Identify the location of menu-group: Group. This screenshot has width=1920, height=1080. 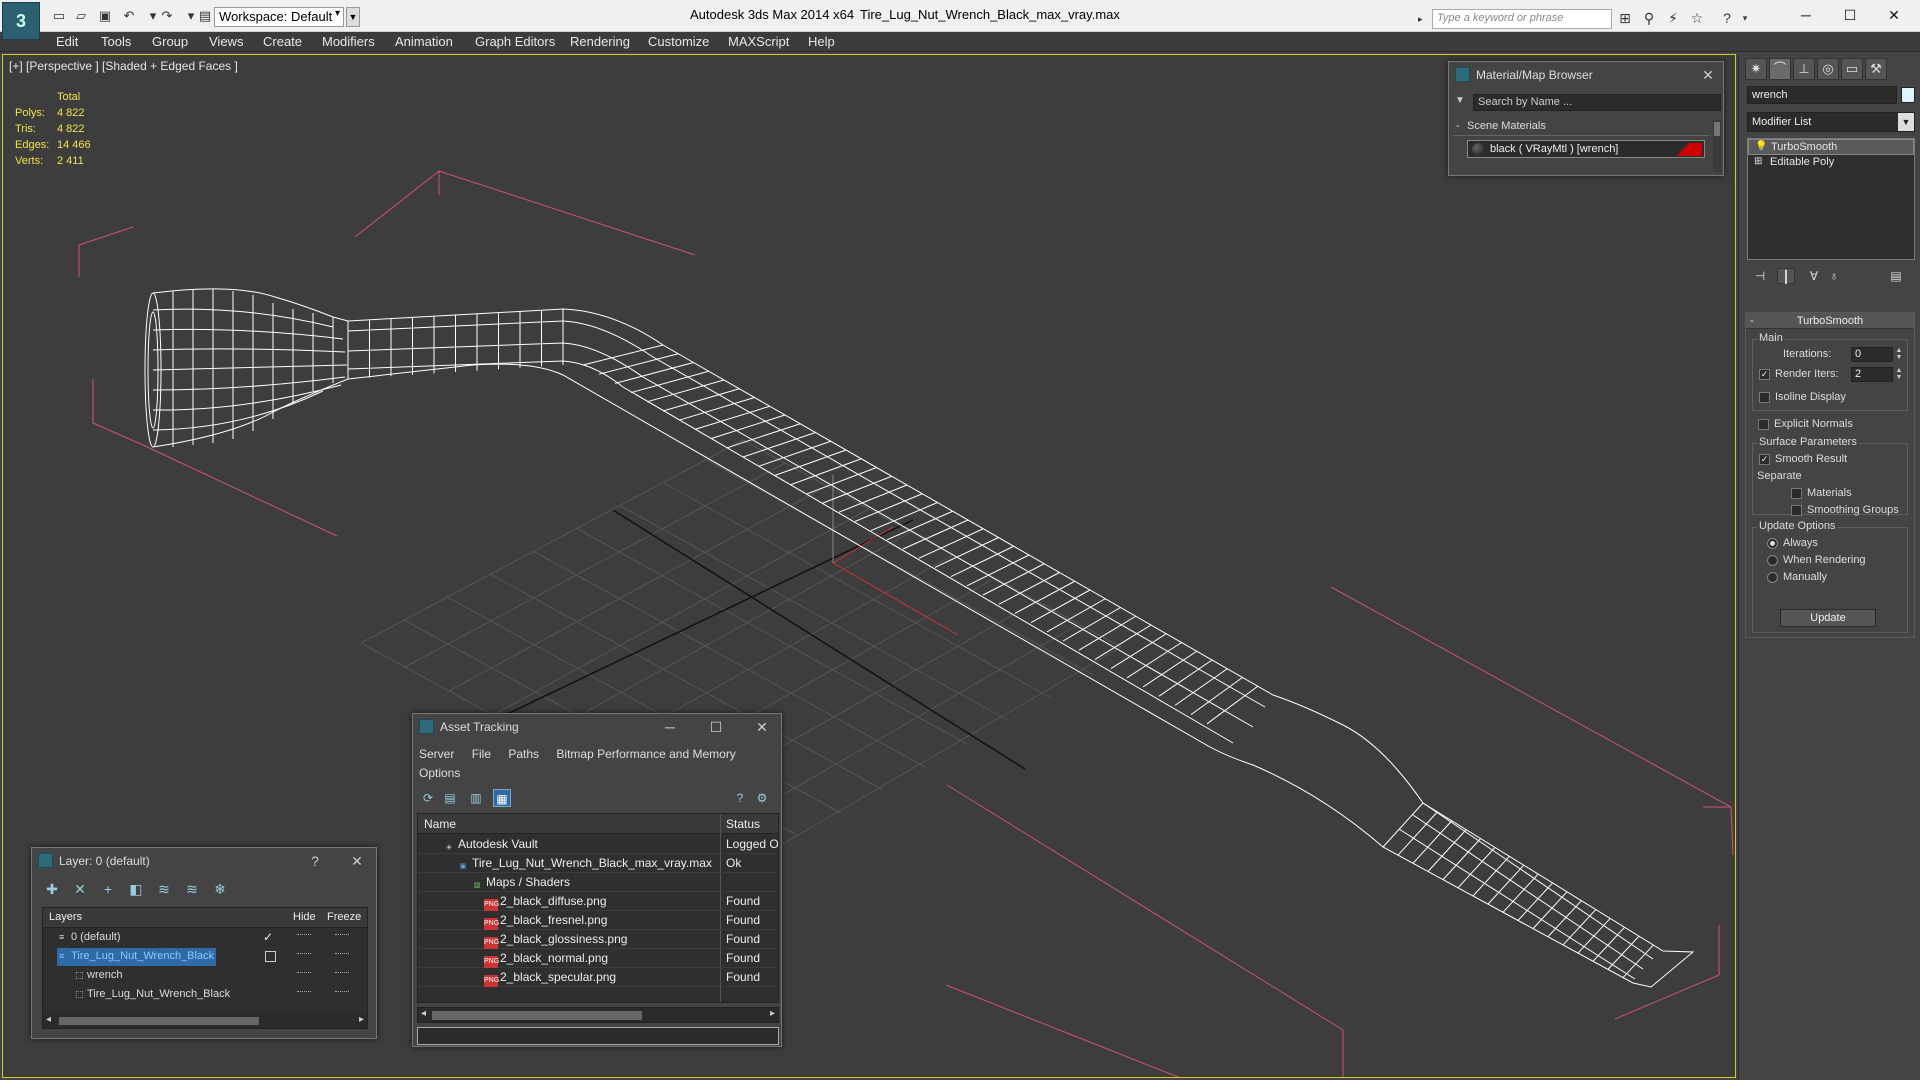
(170, 41).